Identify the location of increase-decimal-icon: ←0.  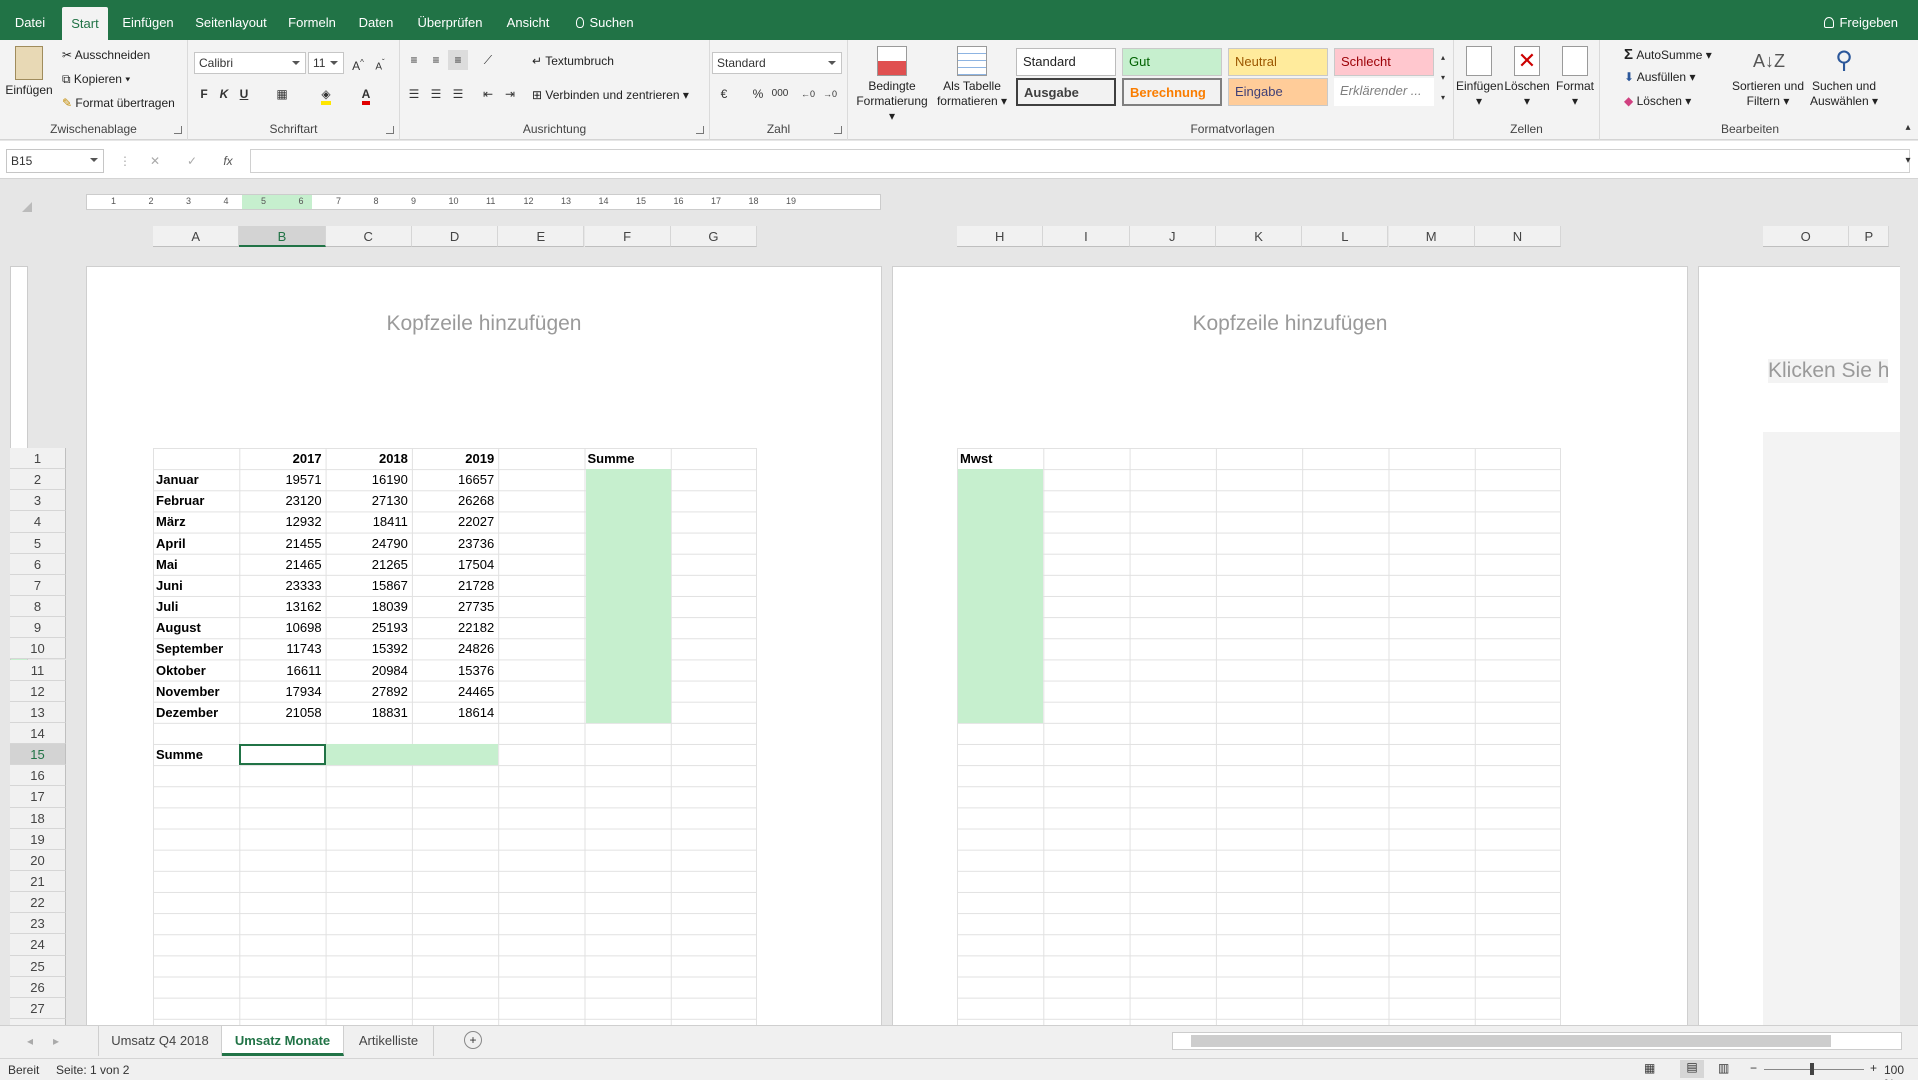
(808, 94).